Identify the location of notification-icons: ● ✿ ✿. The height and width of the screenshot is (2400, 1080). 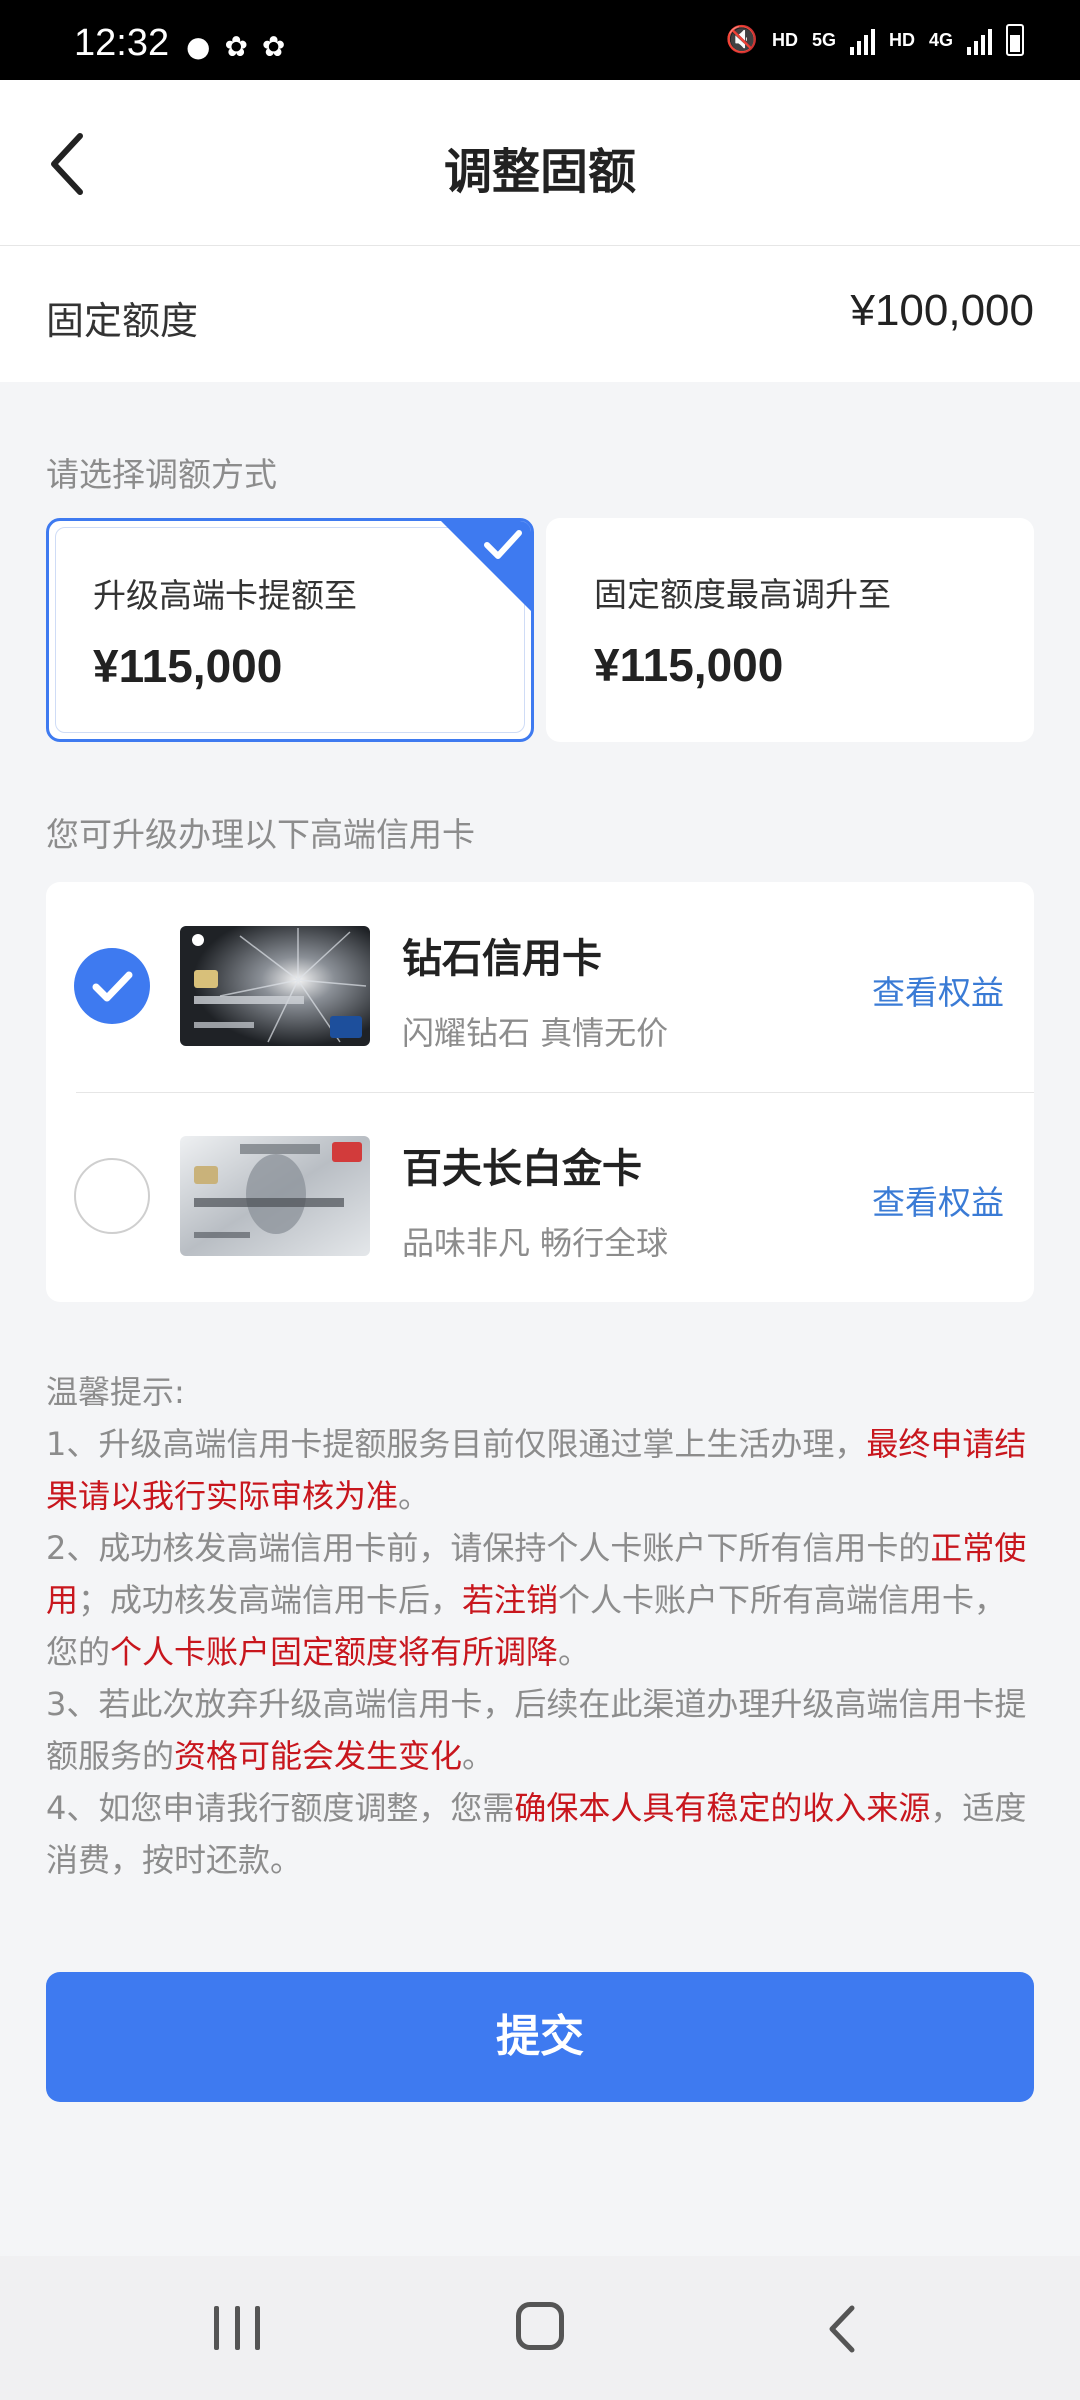
(235, 46).